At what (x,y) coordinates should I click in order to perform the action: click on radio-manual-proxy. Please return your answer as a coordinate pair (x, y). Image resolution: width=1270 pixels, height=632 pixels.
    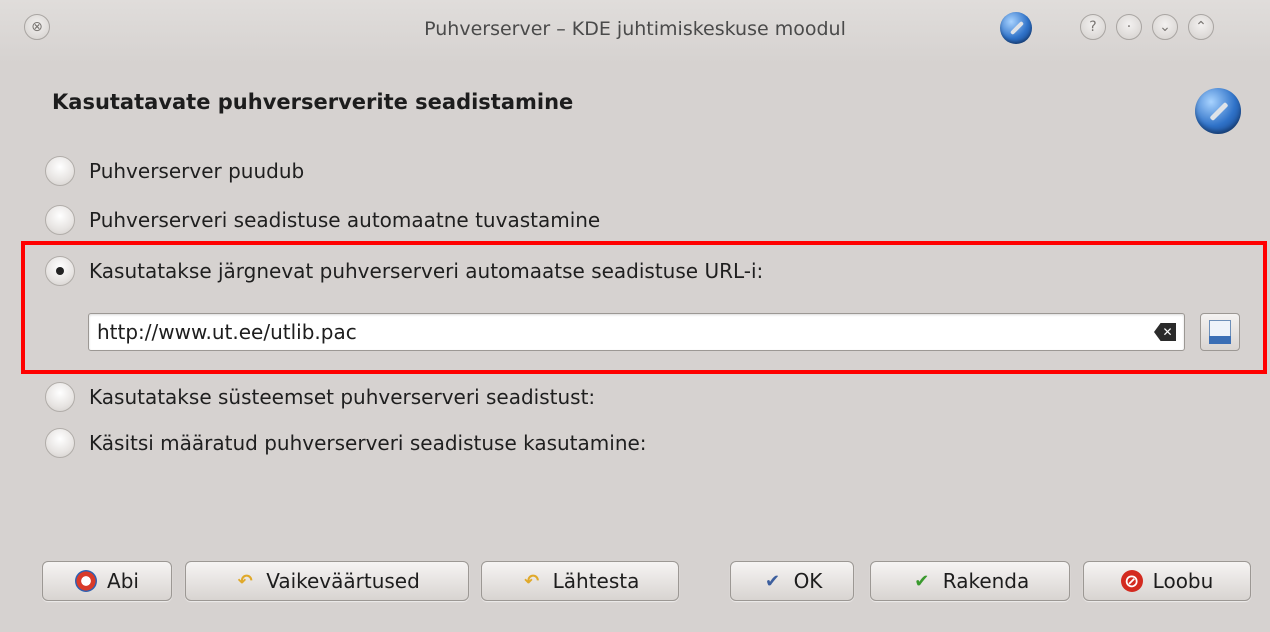
    Looking at the image, I should click on (60, 443).